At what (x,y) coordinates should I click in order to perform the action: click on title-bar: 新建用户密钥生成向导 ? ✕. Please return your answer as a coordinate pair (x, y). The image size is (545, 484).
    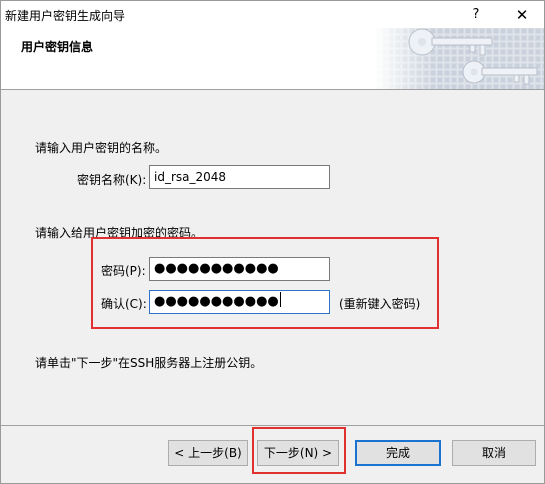
    Looking at the image, I should click on (272, 14).